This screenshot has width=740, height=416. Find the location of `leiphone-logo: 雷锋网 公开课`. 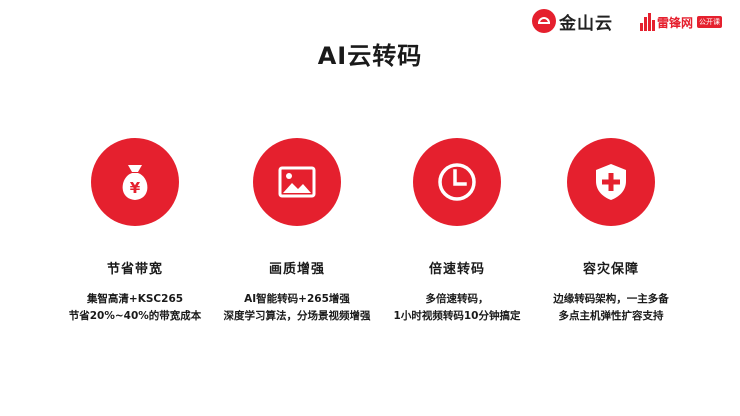

leiphone-logo: 雷锋网 公开课 is located at coordinates (681, 22).